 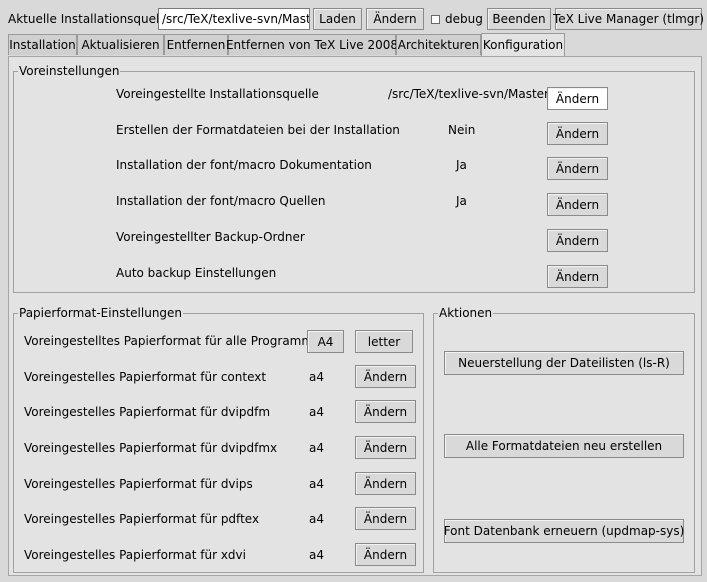 What do you see at coordinates (385, 483) in the screenshot?
I see `change-paper-dvips-button: Ändern` at bounding box center [385, 483].